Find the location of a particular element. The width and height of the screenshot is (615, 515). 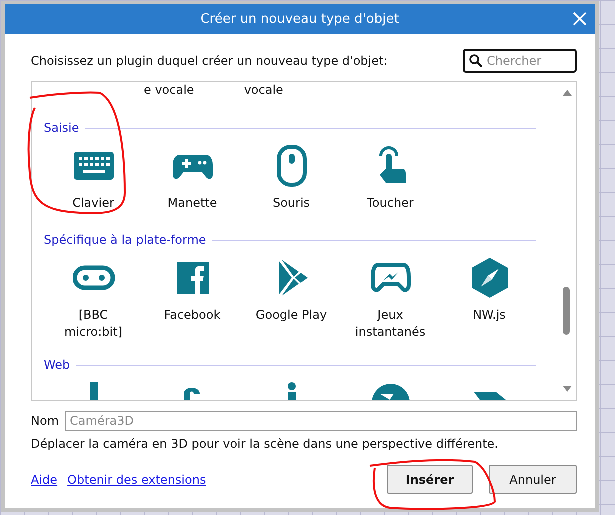

plugin-label: Souris is located at coordinates (292, 203).